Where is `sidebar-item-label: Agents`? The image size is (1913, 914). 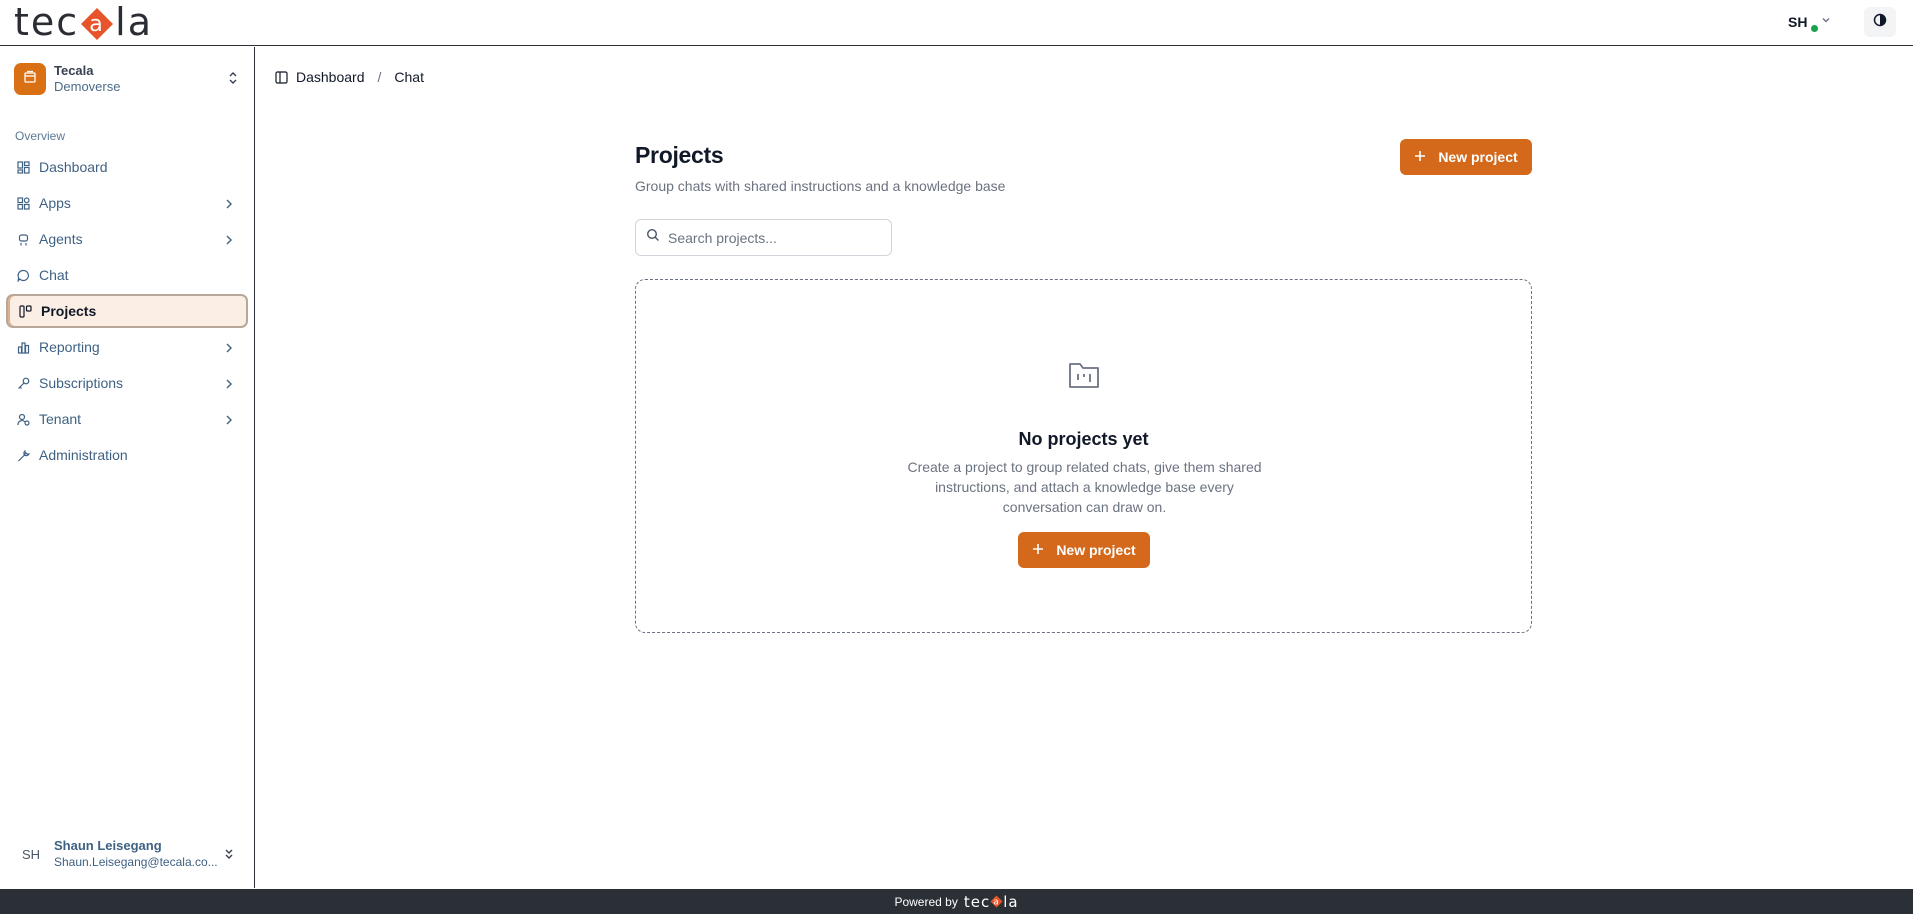 sidebar-item-label: Agents is located at coordinates (61, 239).